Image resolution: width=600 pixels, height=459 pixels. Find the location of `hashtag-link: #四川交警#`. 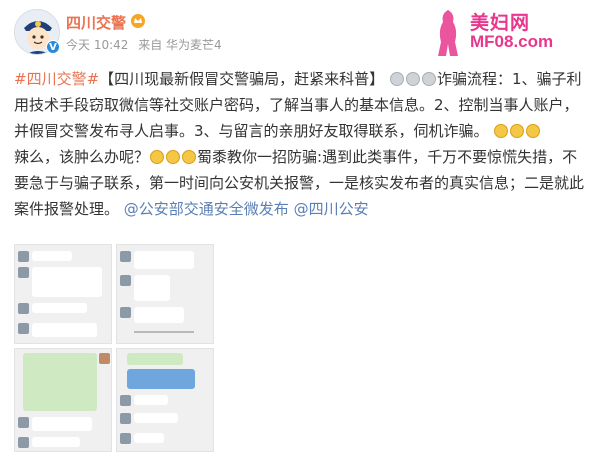

hashtag-link: #四川交警# is located at coordinates (56, 79).